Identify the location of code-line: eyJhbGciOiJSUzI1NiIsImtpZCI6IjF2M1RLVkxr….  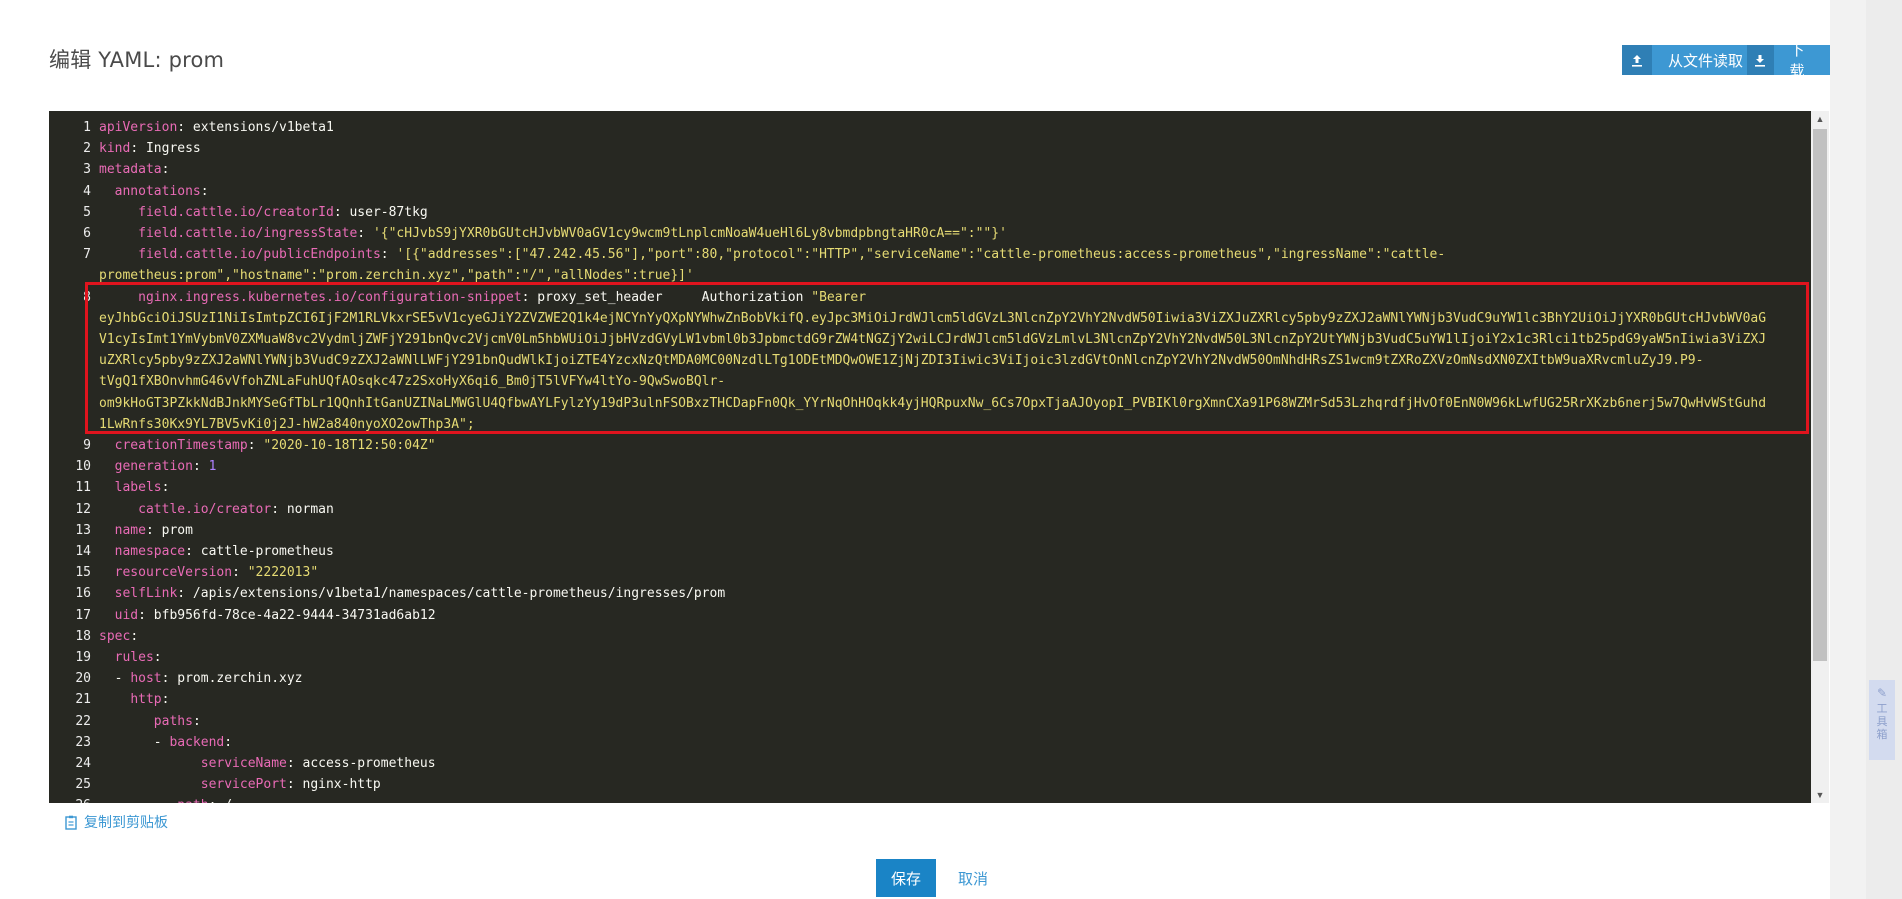
(929, 318).